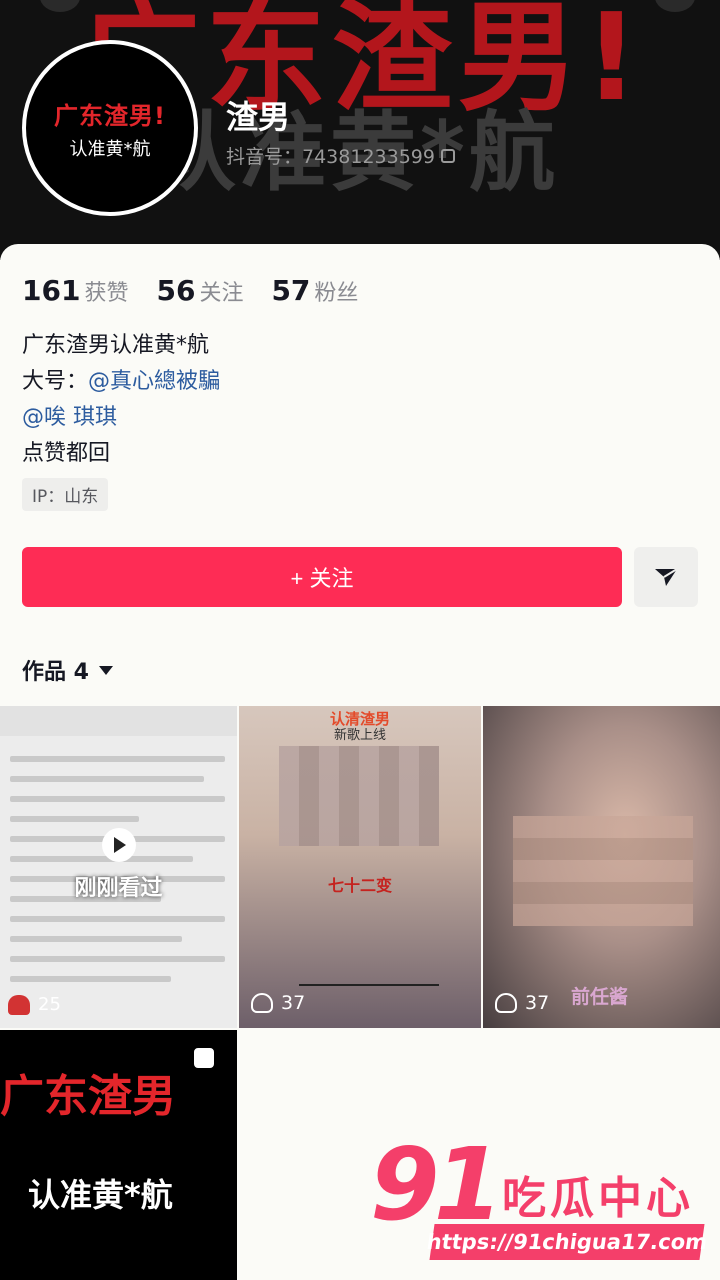 The image size is (720, 1280). I want to click on video-tile: 广东渣男 认准黄*航, so click(118, 1155).